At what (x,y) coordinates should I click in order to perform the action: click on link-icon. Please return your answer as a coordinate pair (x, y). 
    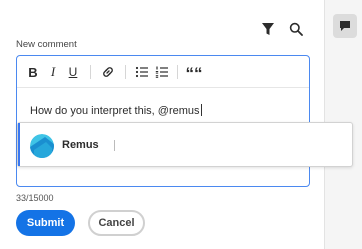
    Looking at the image, I should click on (108, 72).